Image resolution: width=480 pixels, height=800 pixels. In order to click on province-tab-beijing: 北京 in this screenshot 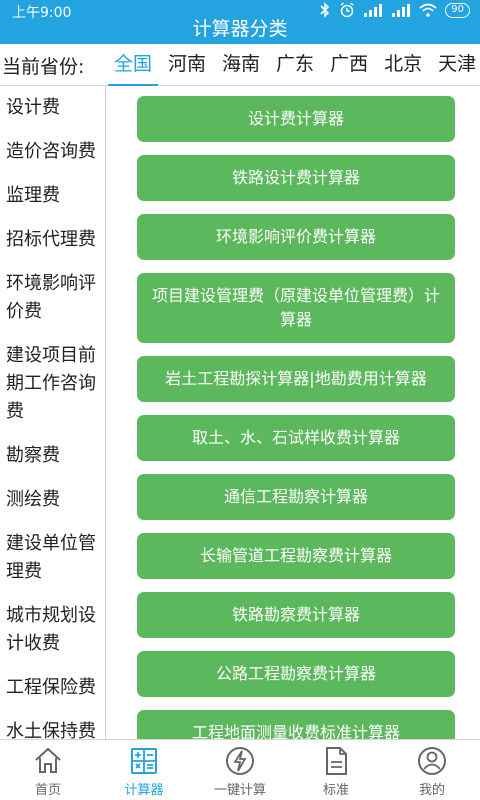, I will do `click(403, 65)`.